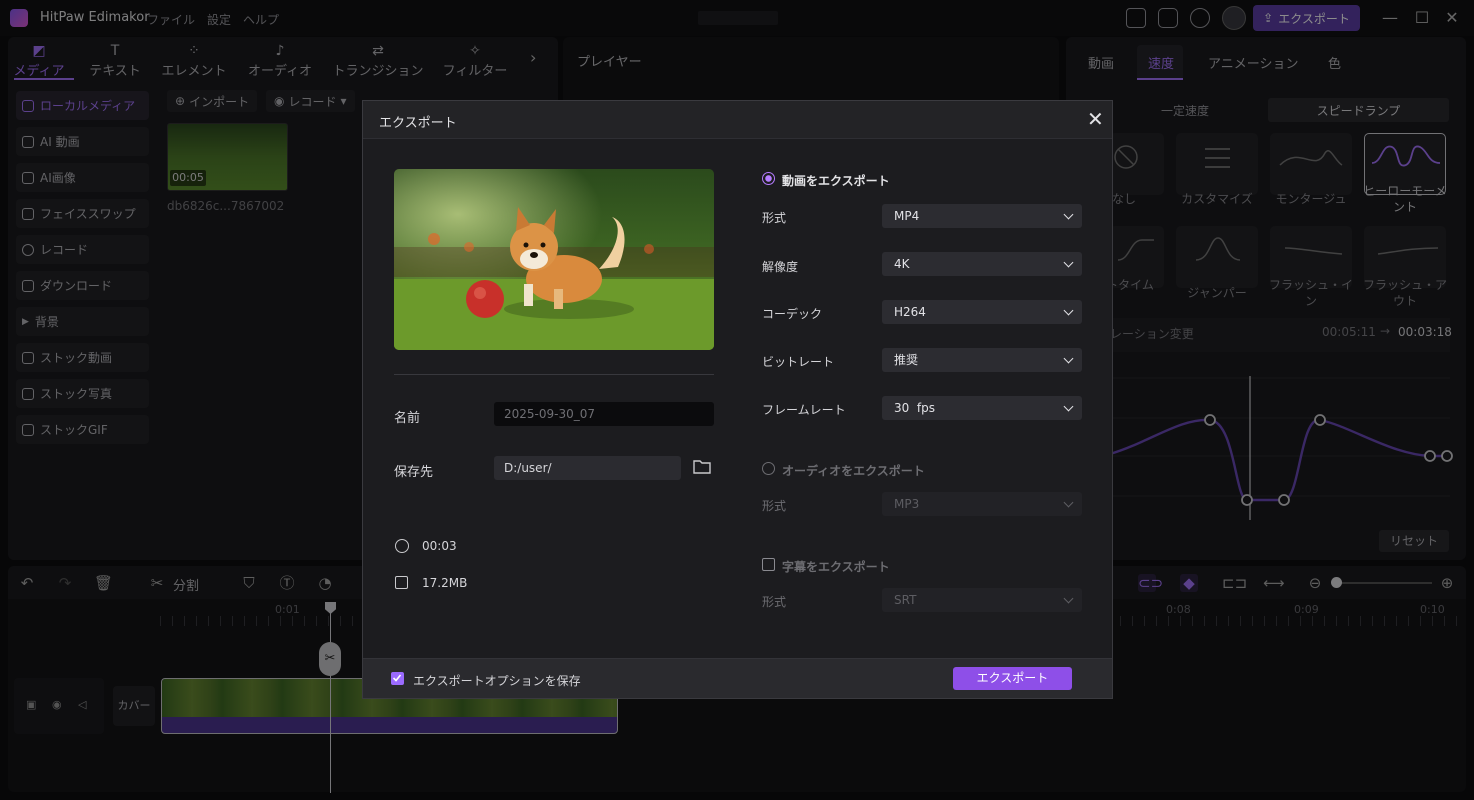  I want to click on file-size-icon, so click(401, 582).